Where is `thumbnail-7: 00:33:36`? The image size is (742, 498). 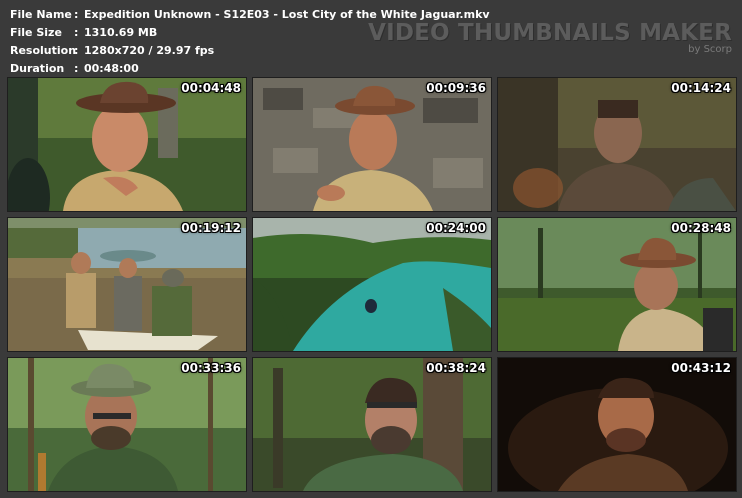
thumbnail-7: 00:33:36 is located at coordinates (127, 424).